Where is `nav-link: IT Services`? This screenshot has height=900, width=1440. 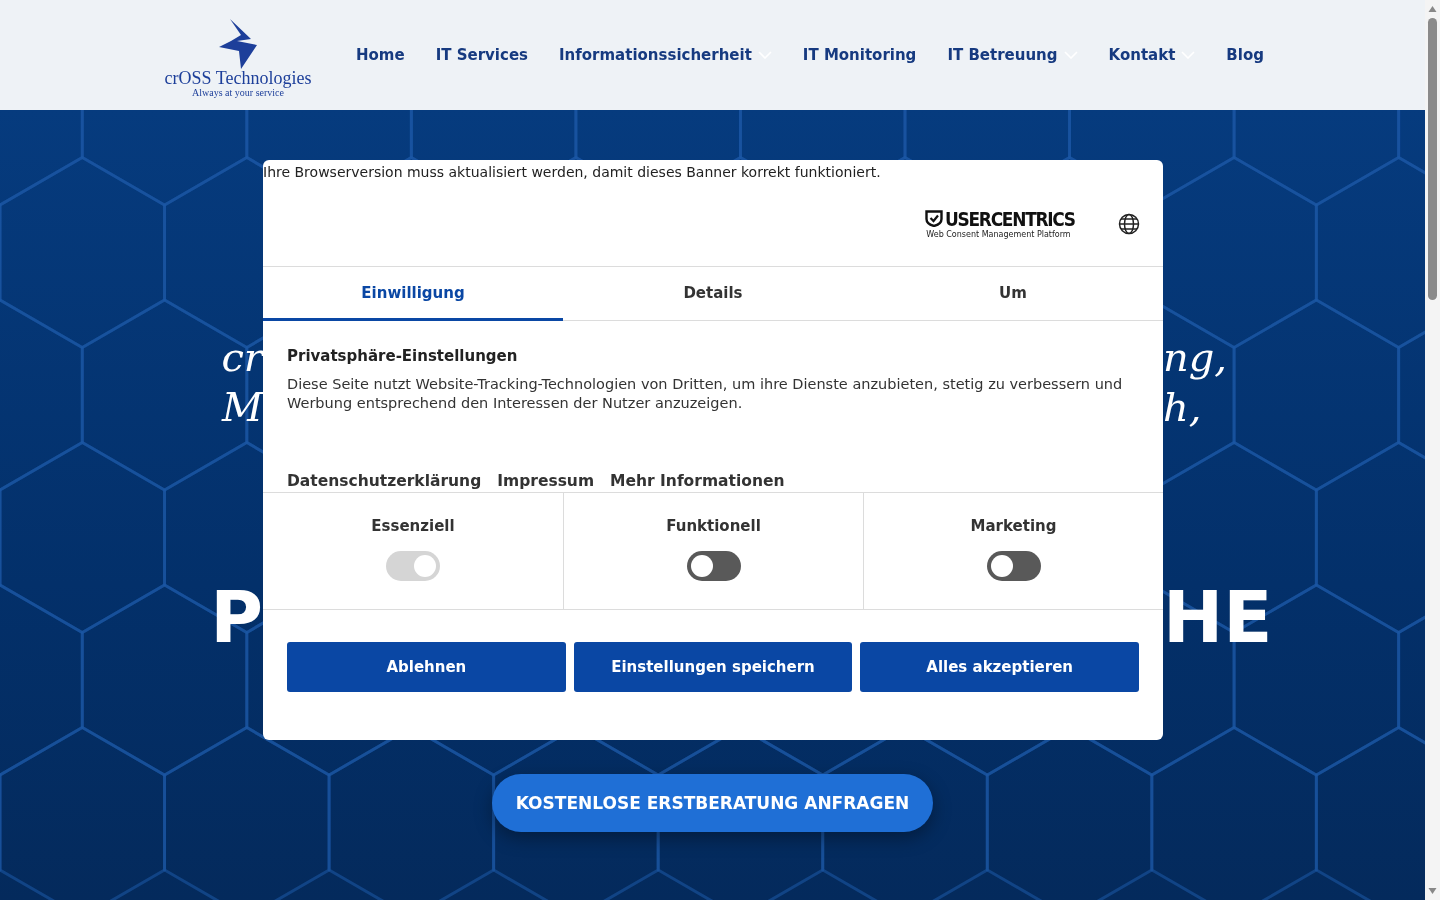 nav-link: IT Services is located at coordinates (481, 55).